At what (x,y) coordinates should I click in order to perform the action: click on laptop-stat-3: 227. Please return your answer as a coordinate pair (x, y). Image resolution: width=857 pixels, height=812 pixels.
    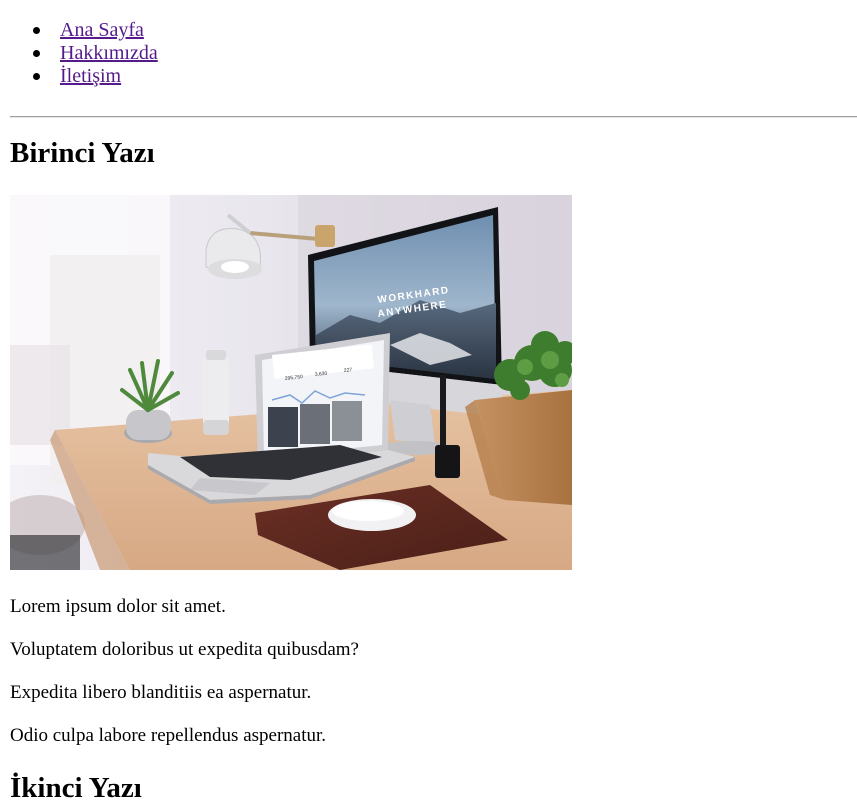
    Looking at the image, I should click on (348, 370).